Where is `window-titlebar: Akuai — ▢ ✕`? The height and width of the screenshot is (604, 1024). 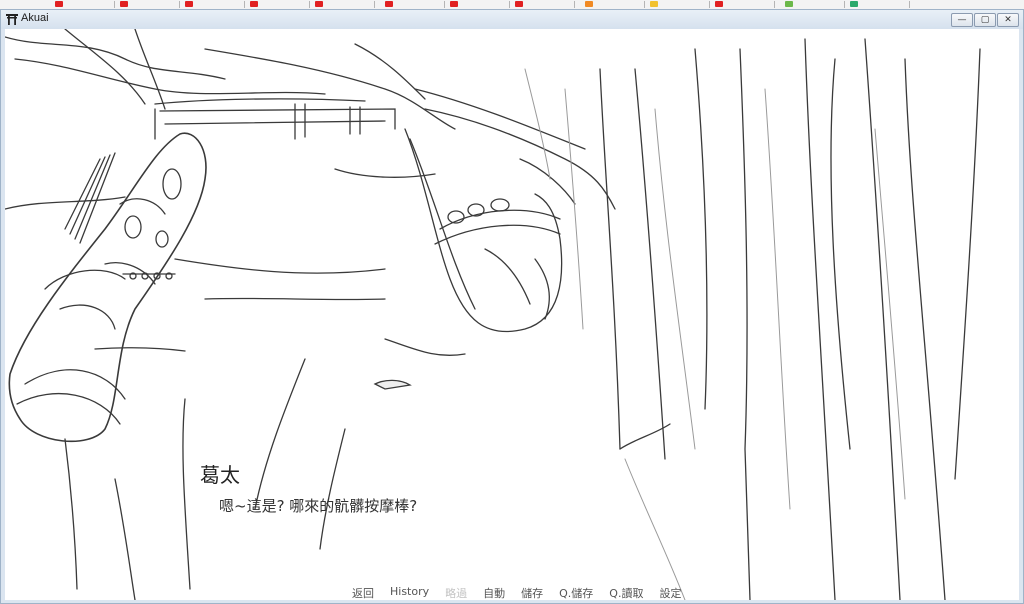 window-titlebar: Akuai — ▢ ✕ is located at coordinates (512, 19).